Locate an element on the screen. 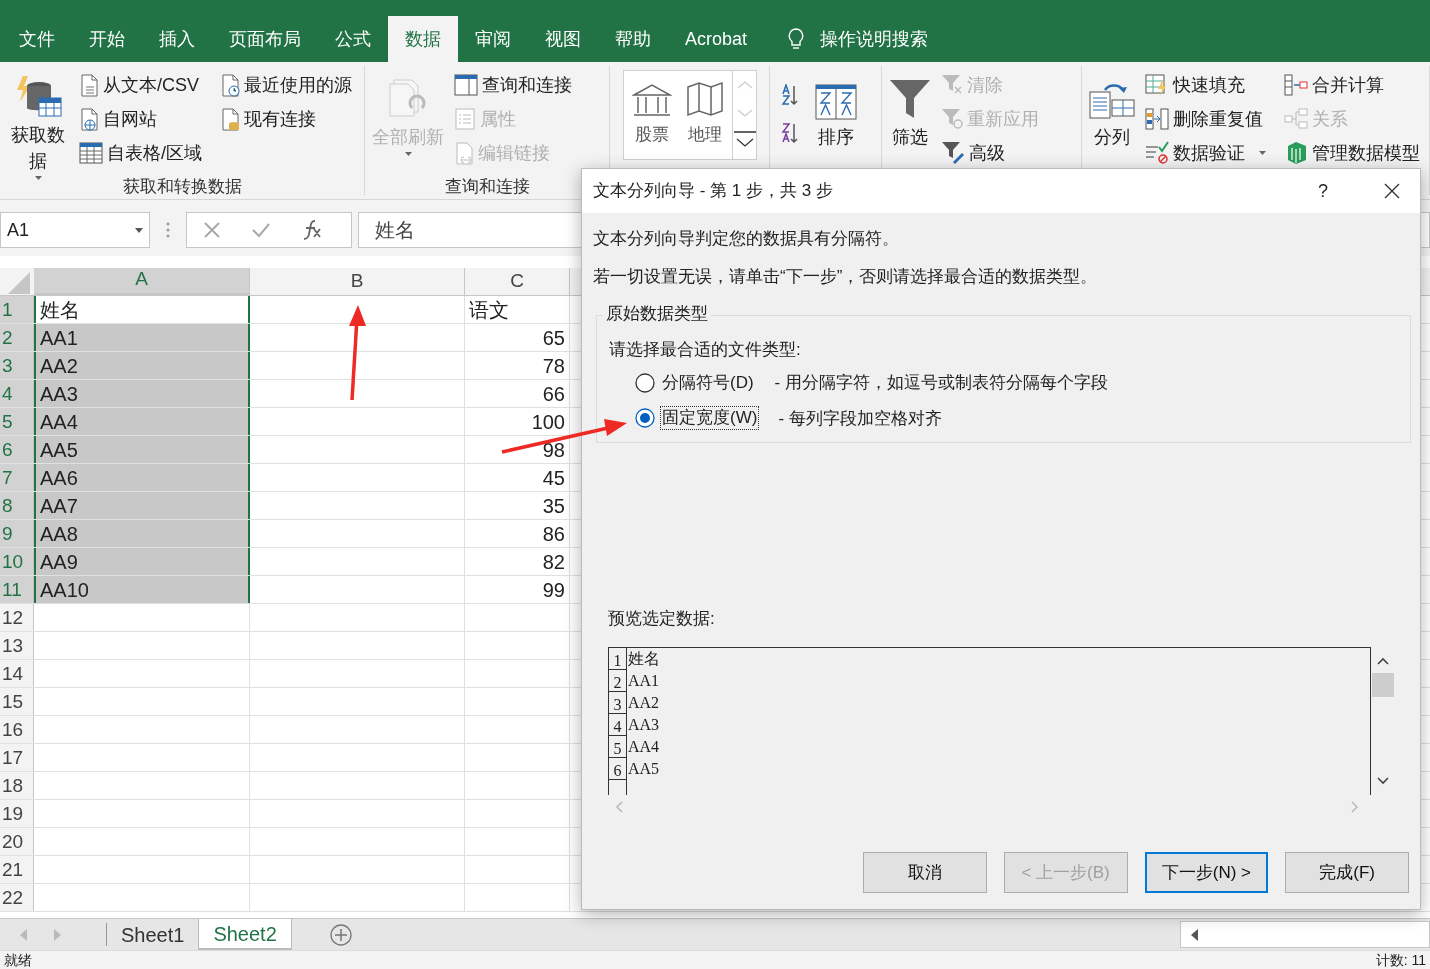  ribbon-button: 筛选 is located at coordinates (910, 108).